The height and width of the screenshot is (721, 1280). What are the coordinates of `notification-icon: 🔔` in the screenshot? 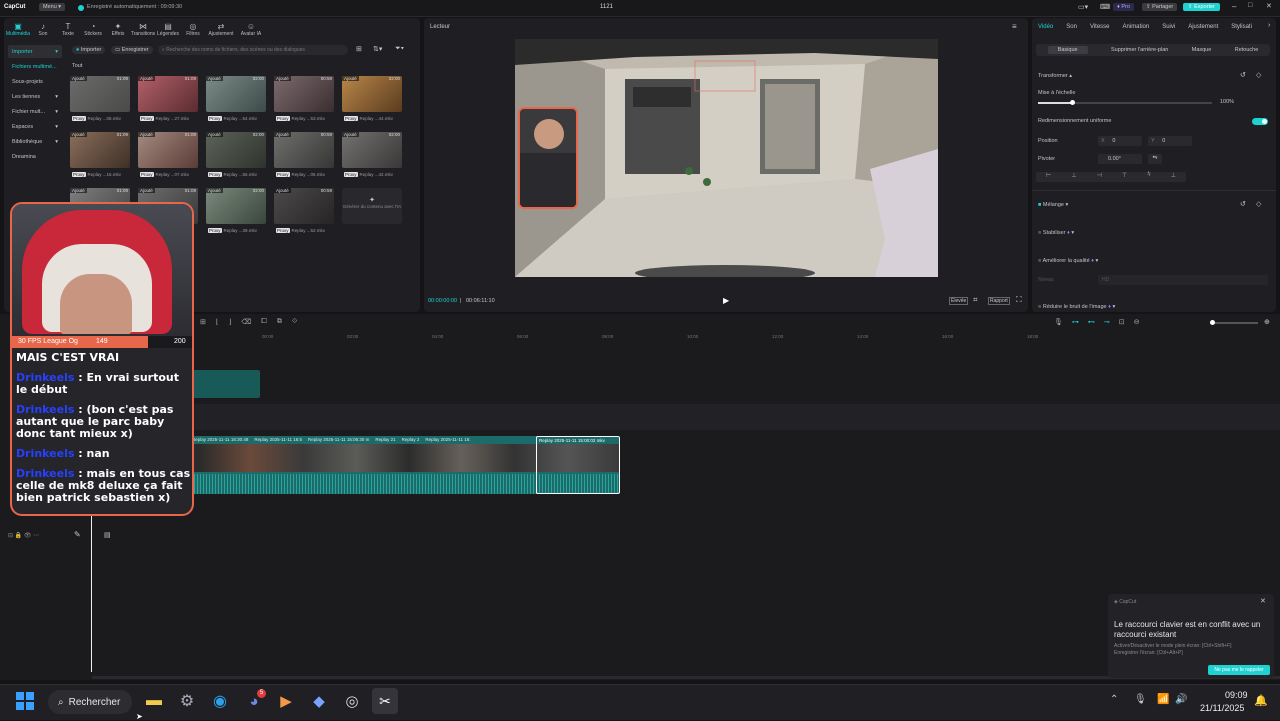 It's located at (1261, 700).